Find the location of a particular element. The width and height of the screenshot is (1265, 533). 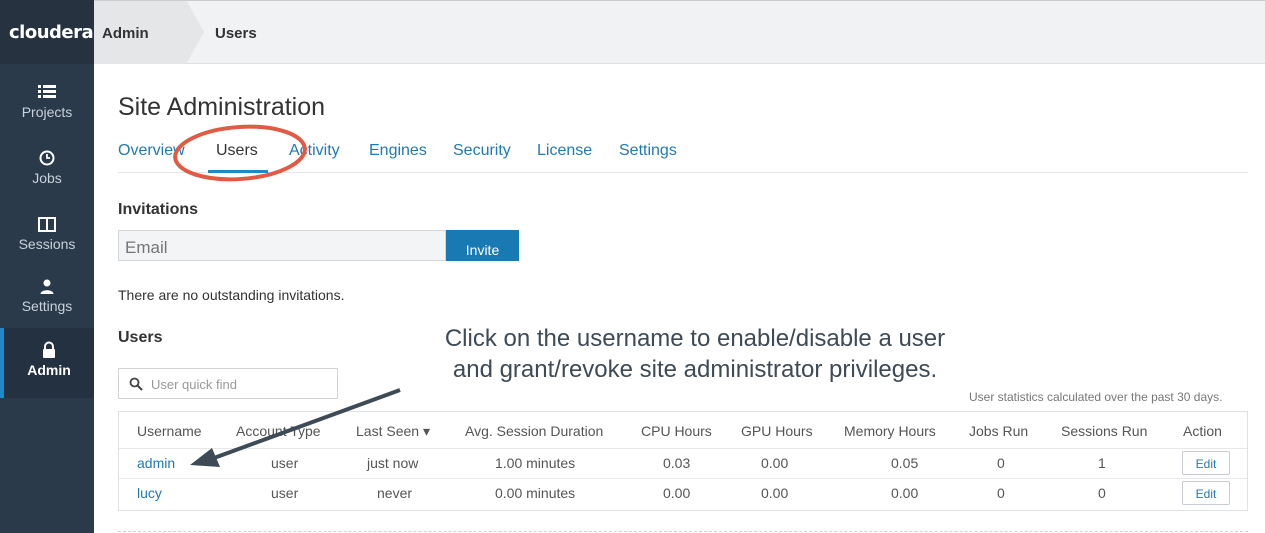

list-icon is located at coordinates (47, 91).